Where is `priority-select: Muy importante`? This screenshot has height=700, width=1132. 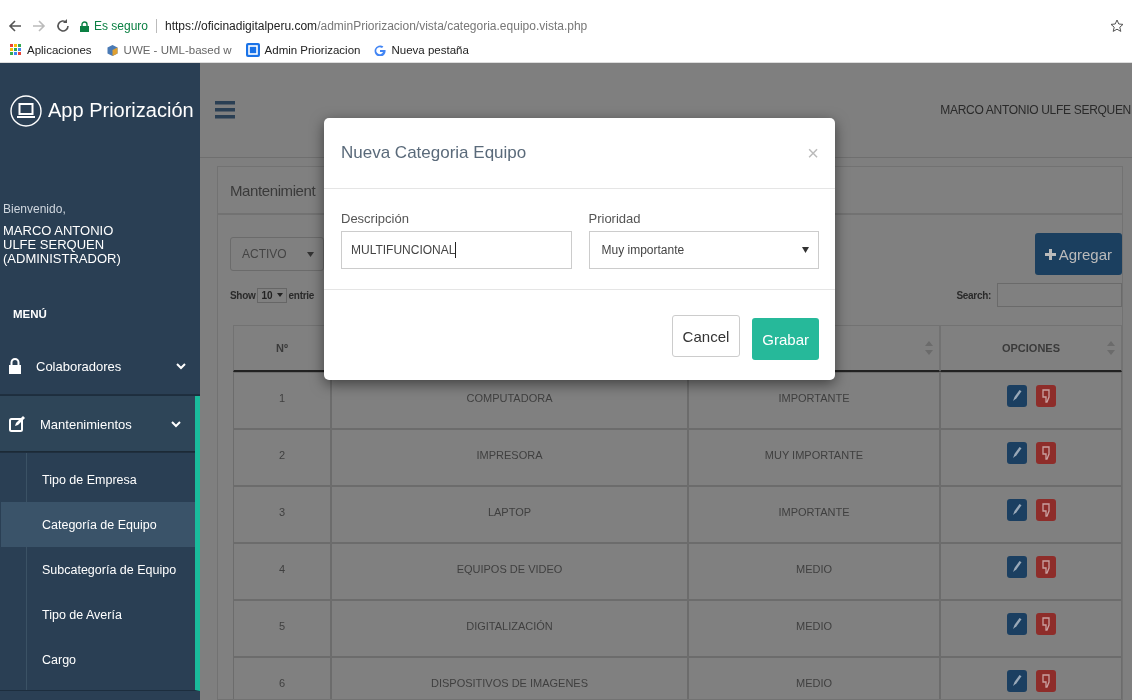
priority-select: Muy importante is located at coordinates (703, 250).